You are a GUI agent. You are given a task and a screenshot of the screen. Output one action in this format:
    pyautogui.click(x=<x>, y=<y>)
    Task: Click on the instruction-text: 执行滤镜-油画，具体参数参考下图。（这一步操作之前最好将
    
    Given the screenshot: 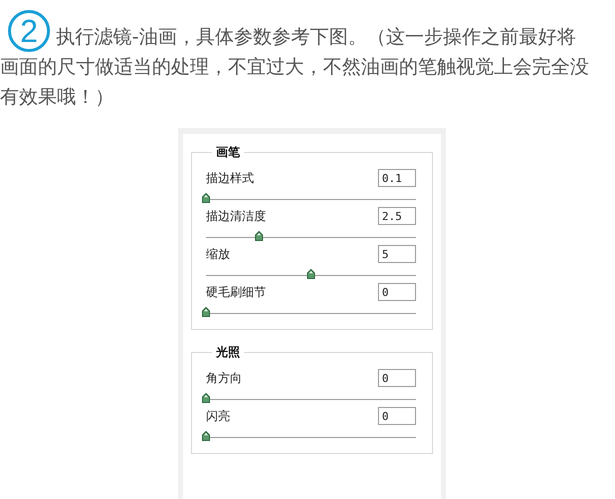 What is the action you would take?
    pyautogui.click(x=316, y=37)
    